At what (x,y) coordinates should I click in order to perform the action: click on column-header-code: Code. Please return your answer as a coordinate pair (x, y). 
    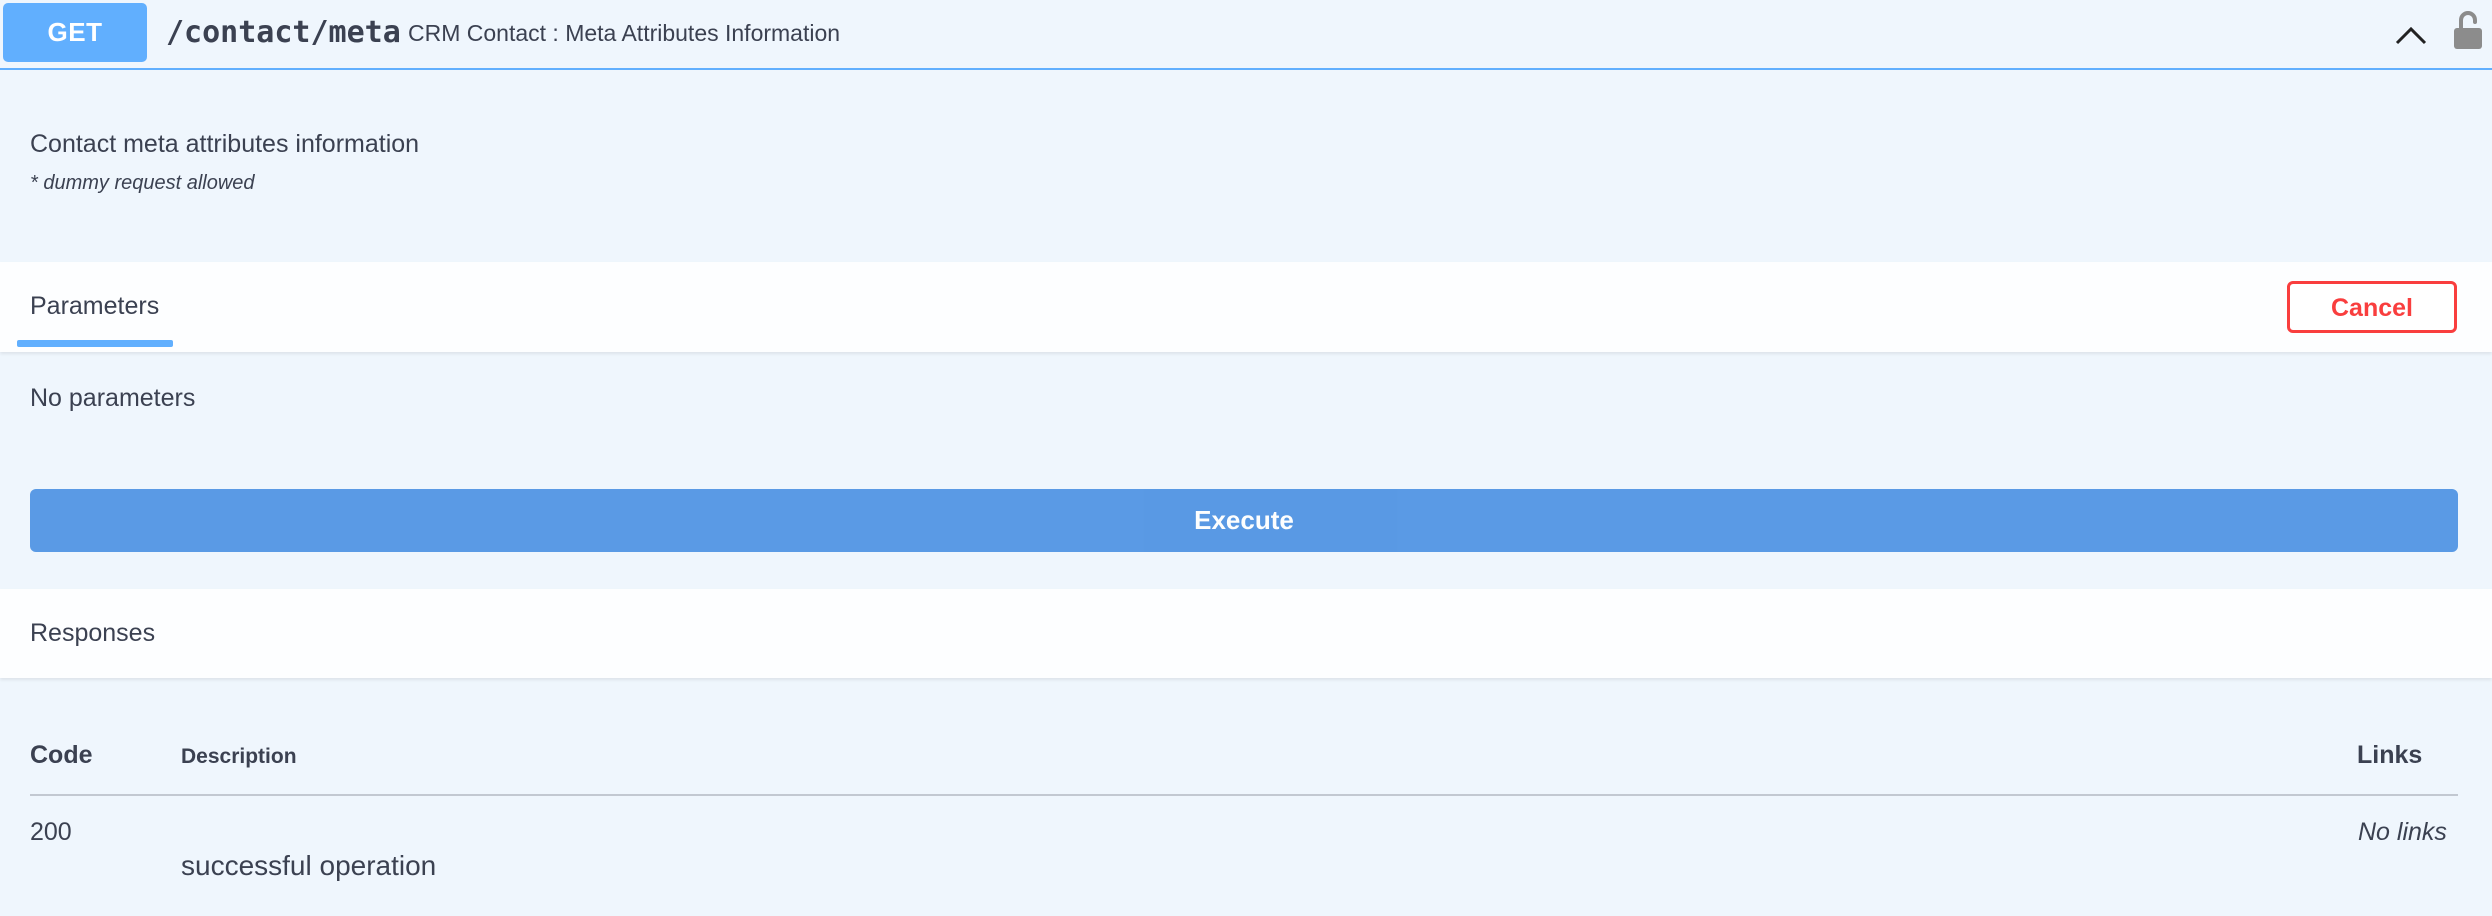
    Looking at the image, I should click on (61, 755).